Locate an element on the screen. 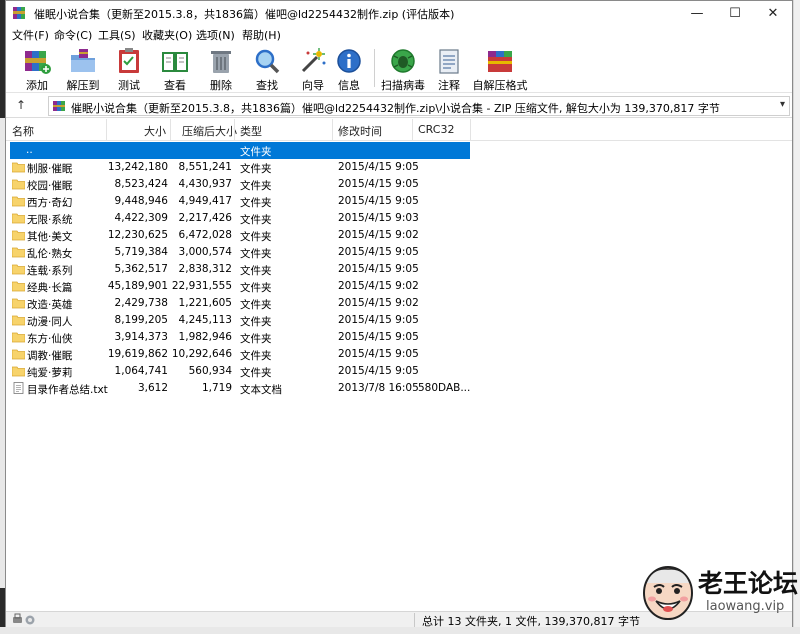  column-name: 名称 is located at coordinates (23, 131).